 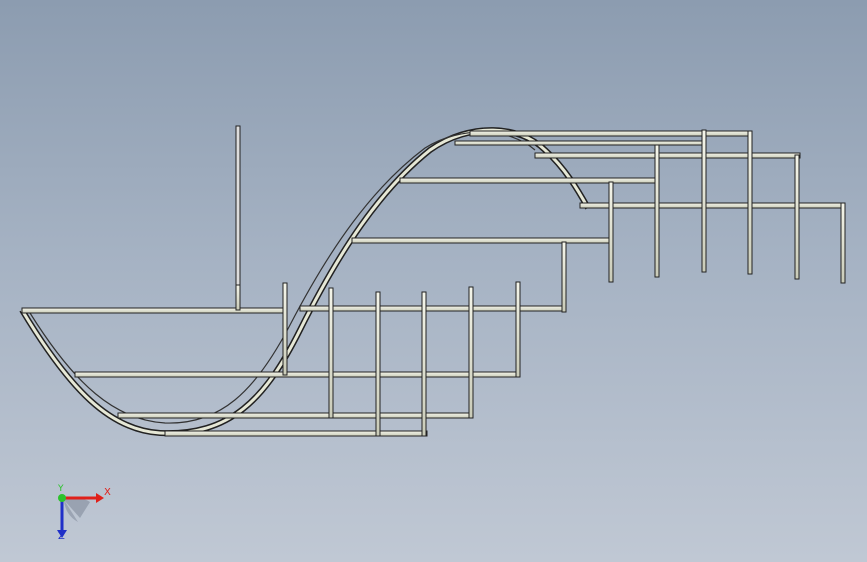 What do you see at coordinates (238, 217) in the screenshot?
I see `left-post` at bounding box center [238, 217].